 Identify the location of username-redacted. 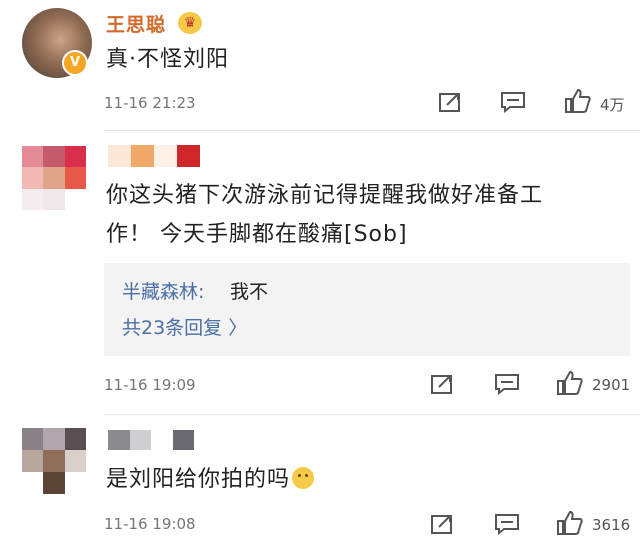
(151, 440).